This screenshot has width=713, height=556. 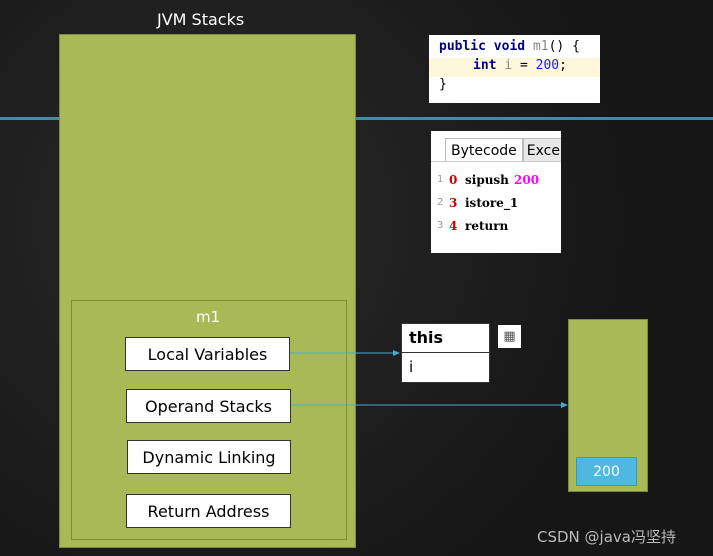 What do you see at coordinates (514, 69) in the screenshot?
I see `source-code: public void m1() { int i = 200; }` at bounding box center [514, 69].